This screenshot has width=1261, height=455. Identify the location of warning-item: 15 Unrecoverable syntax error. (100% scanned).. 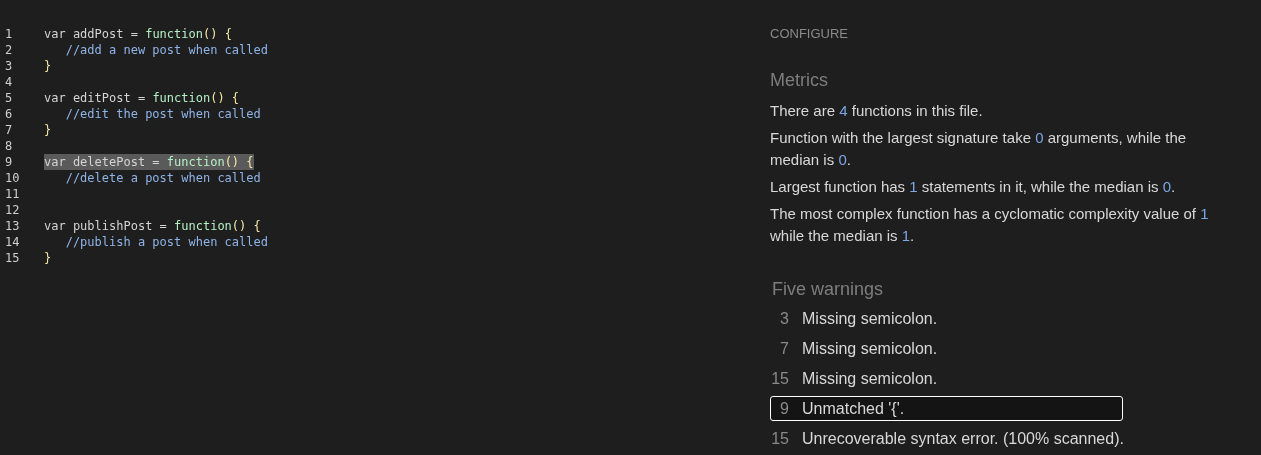
(946, 438).